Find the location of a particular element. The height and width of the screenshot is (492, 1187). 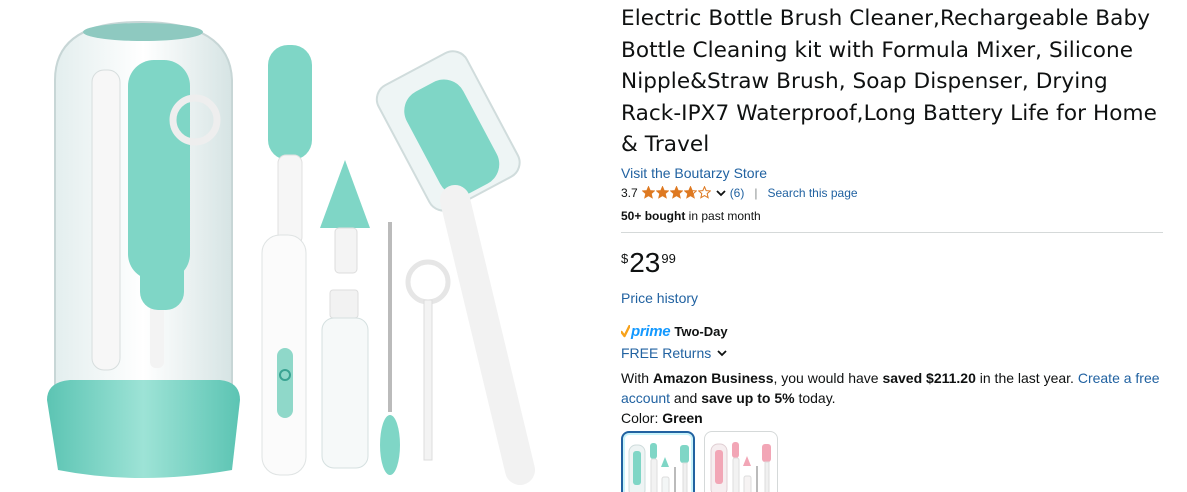

pink-variant-thumbnail is located at coordinates (740, 466).